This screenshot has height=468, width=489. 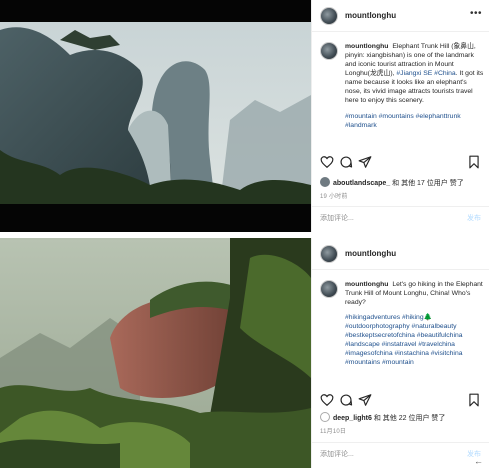 I want to click on likes-count-text: 和 其他 17 位用户 赞了, so click(x=427, y=183).